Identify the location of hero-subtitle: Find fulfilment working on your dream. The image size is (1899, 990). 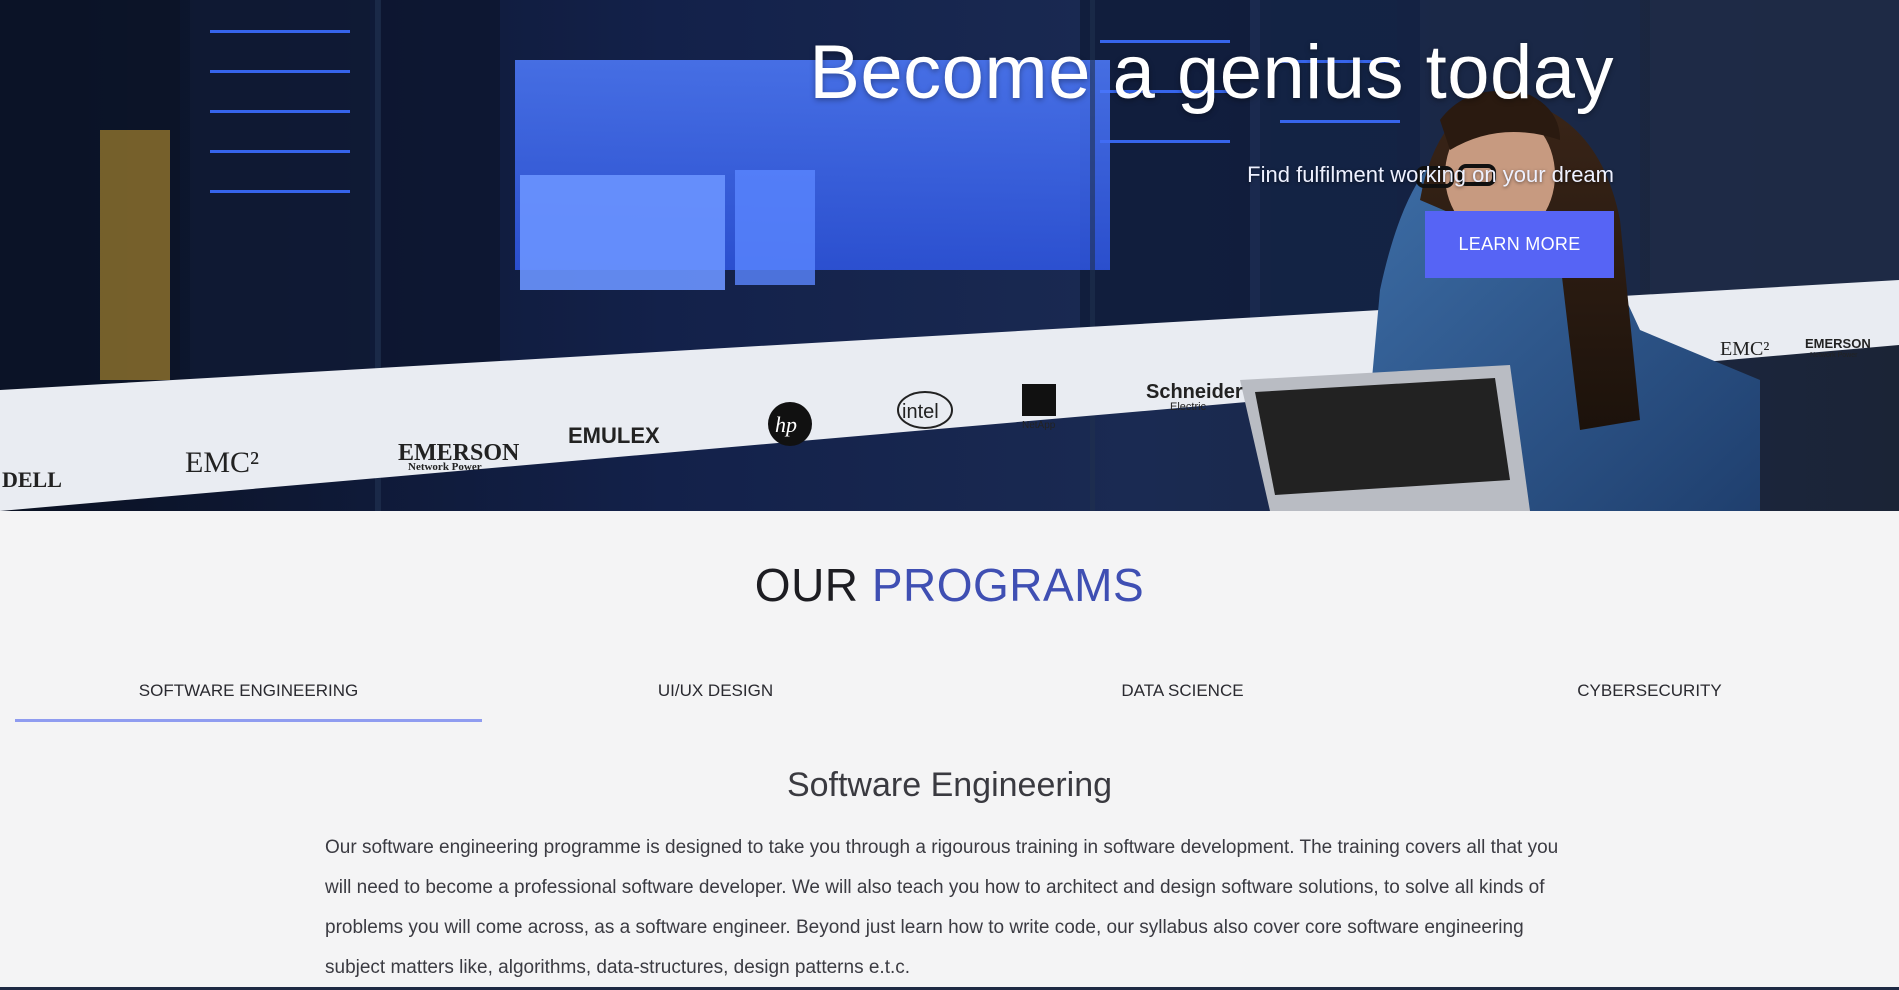
(1430, 174).